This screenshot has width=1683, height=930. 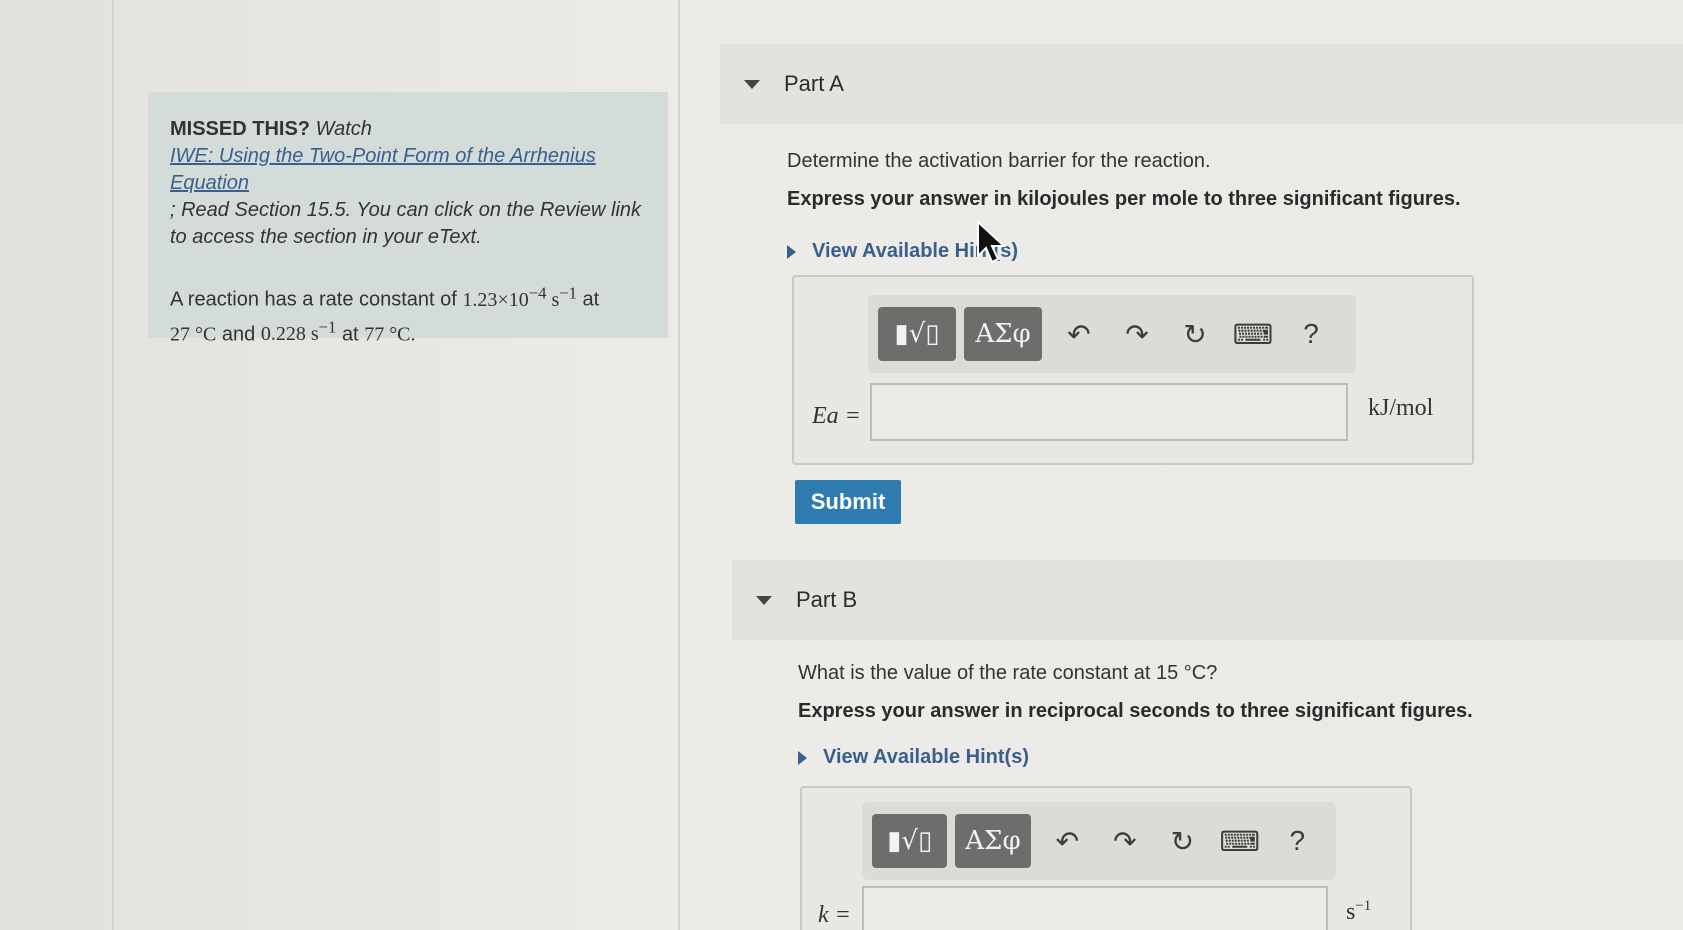 What do you see at coordinates (298, 331) in the screenshot?
I see `k2-value: 0.228 s−1` at bounding box center [298, 331].